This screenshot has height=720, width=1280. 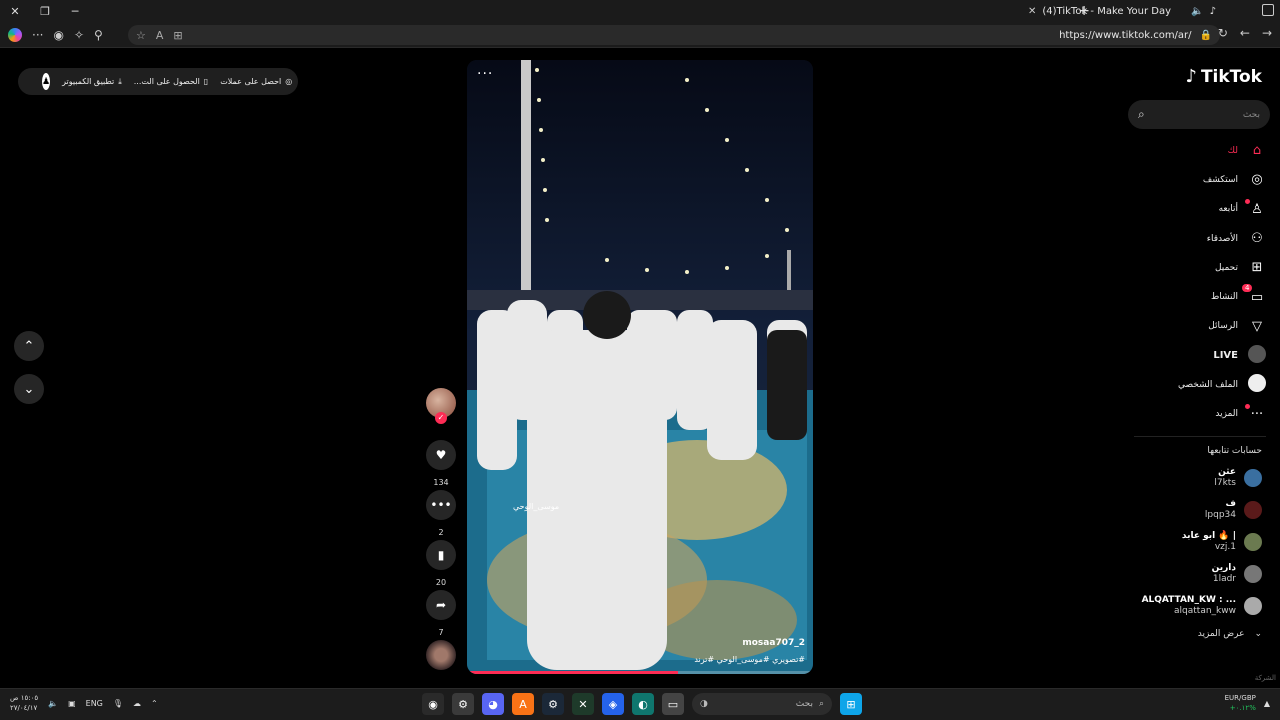 What do you see at coordinates (1196, 326) in the screenshot?
I see `nav-messages: الرسائل ▽` at bounding box center [1196, 326].